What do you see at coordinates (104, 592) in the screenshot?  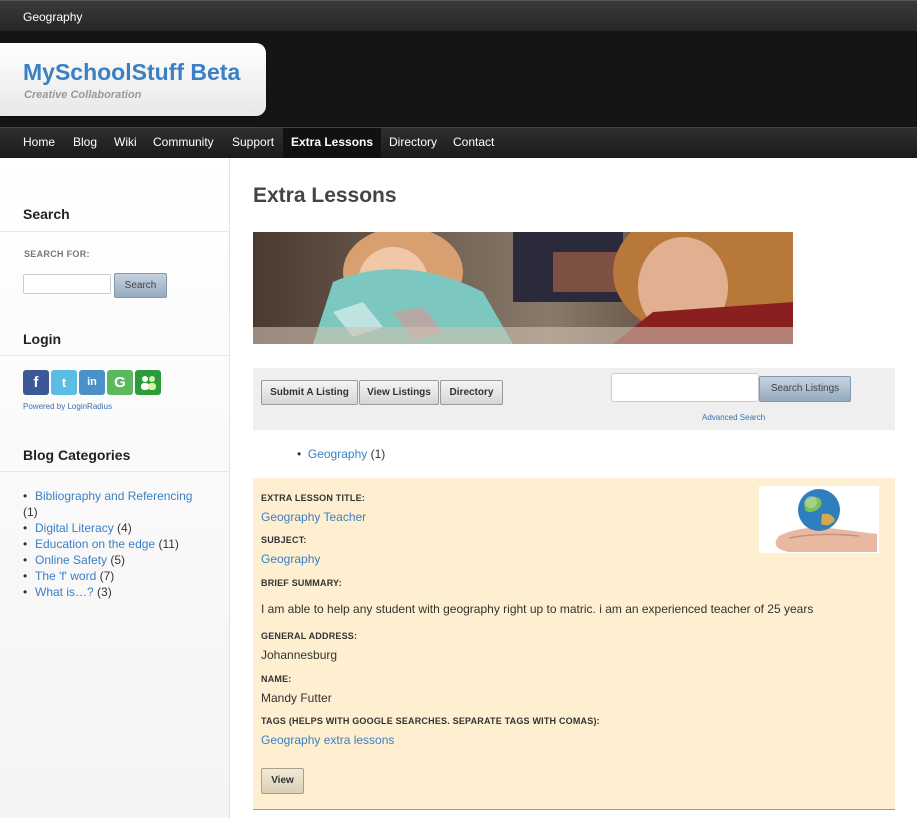 I see `category-count: (3)` at bounding box center [104, 592].